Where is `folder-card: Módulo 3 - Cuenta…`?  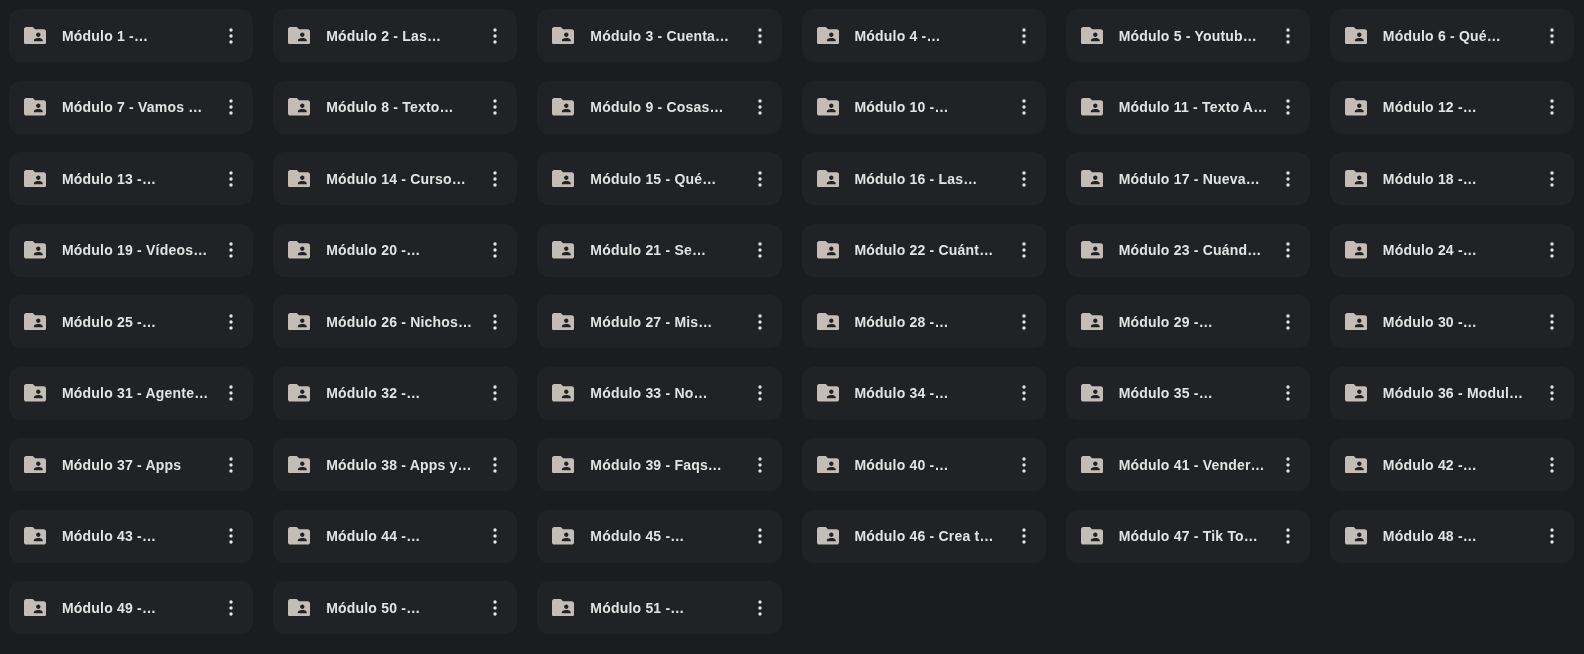 folder-card: Módulo 3 - Cuenta… is located at coordinates (659, 35).